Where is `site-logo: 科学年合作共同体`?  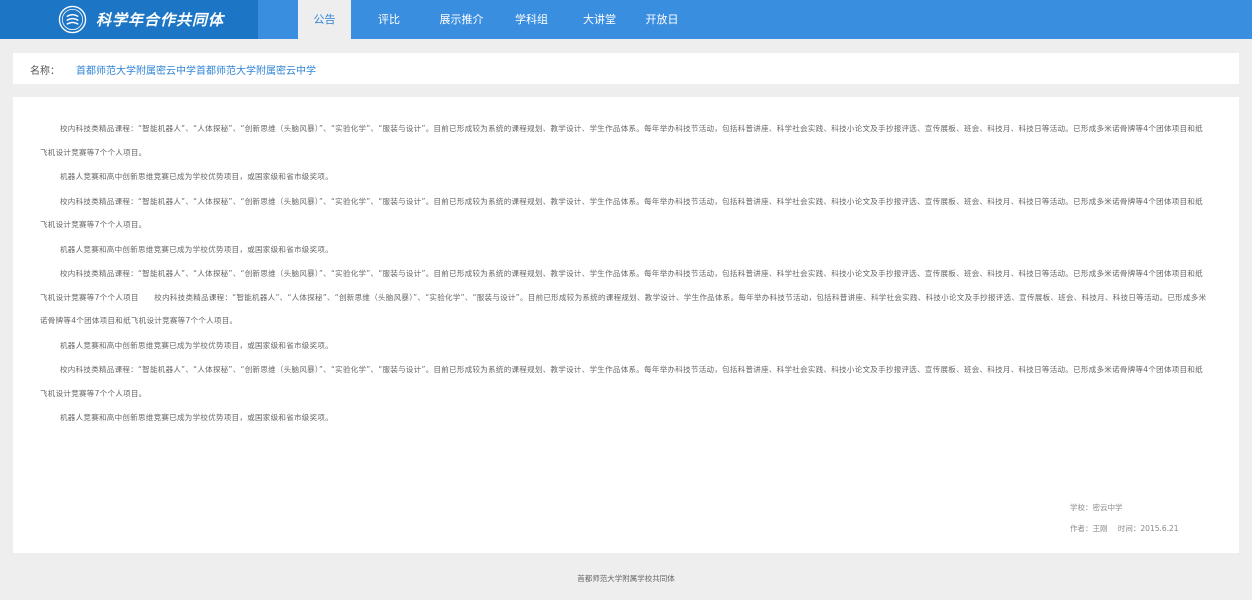
site-logo: 科学年合作共同体 is located at coordinates (129, 19).